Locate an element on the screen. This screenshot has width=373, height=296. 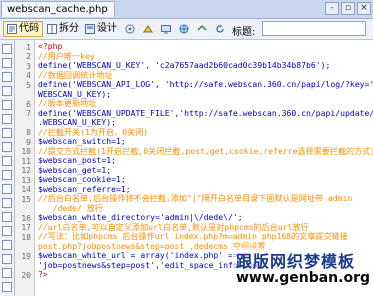
code-line: ?> is located at coordinates (43, 274).